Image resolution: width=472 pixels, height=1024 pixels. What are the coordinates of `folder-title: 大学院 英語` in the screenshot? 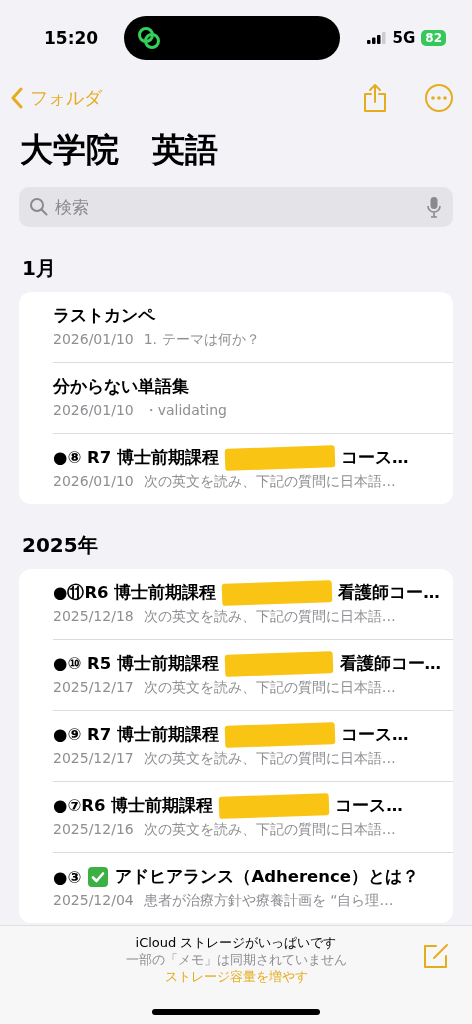 It's located at (119, 150).